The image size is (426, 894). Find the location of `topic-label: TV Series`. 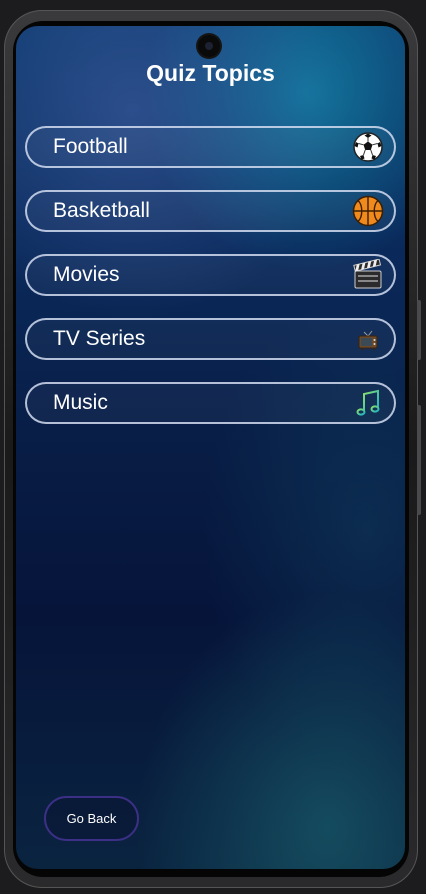

topic-label: TV Series is located at coordinates (99, 338).